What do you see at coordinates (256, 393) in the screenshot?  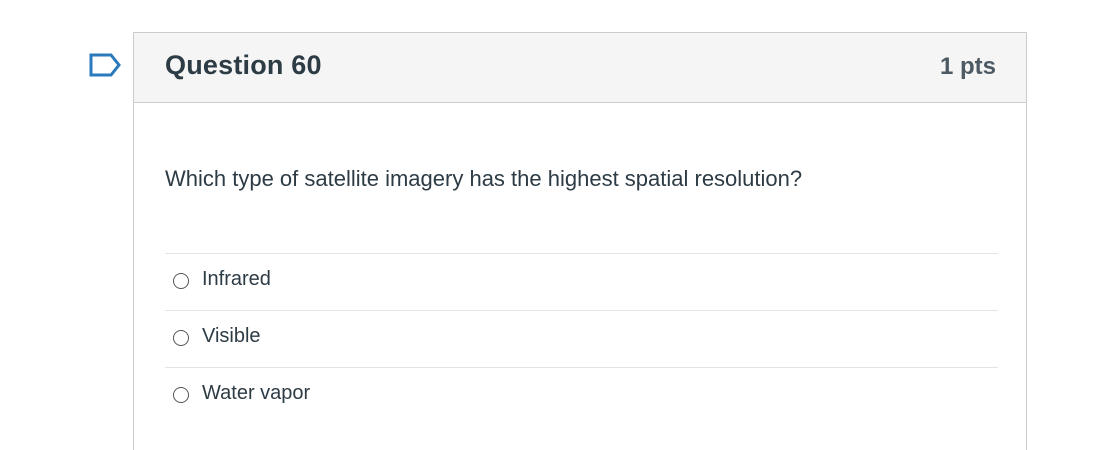 I see `answer-label: Water vapor` at bounding box center [256, 393].